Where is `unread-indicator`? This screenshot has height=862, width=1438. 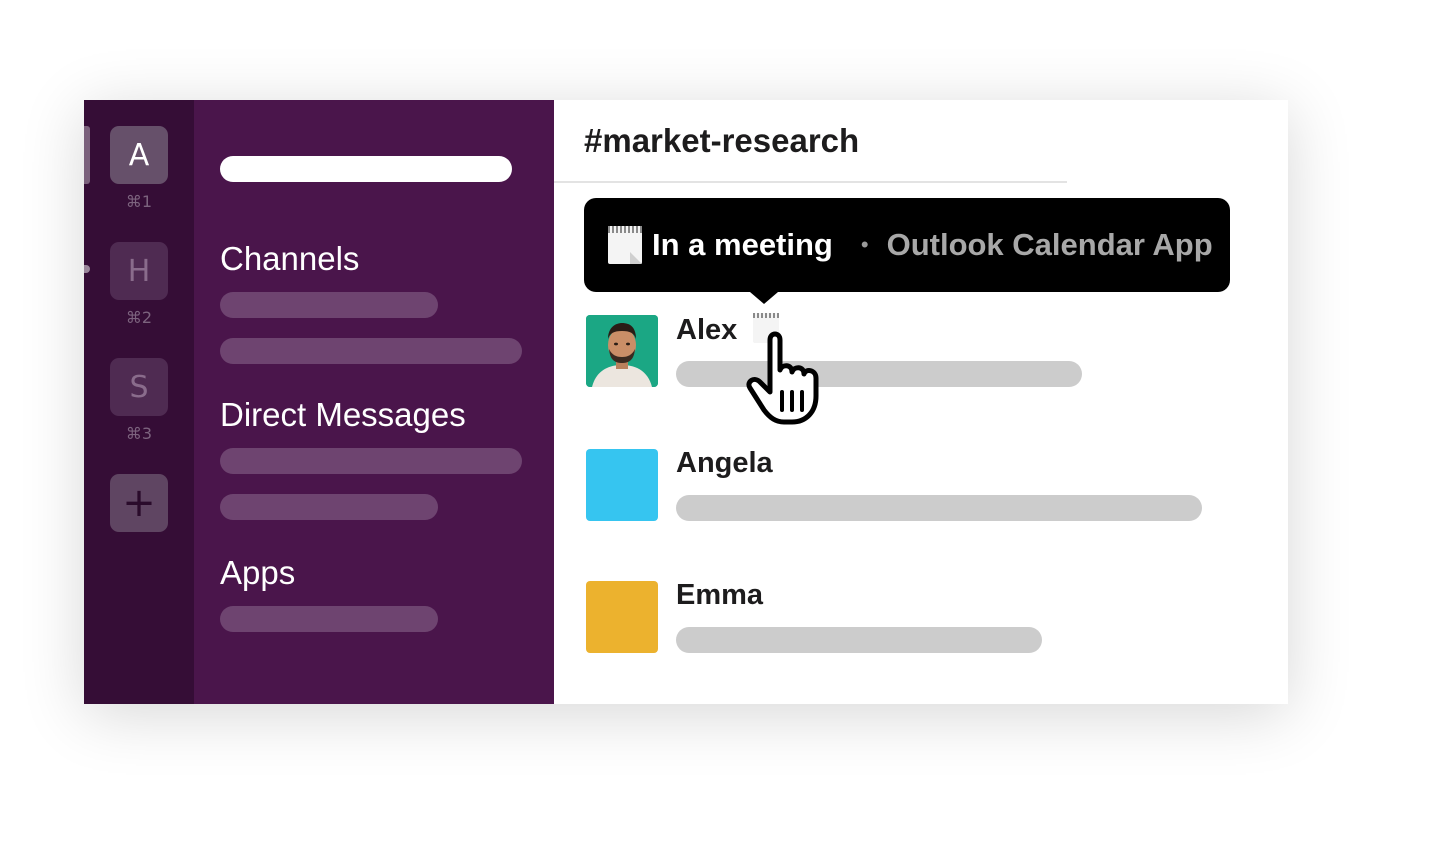 unread-indicator is located at coordinates (87, 269).